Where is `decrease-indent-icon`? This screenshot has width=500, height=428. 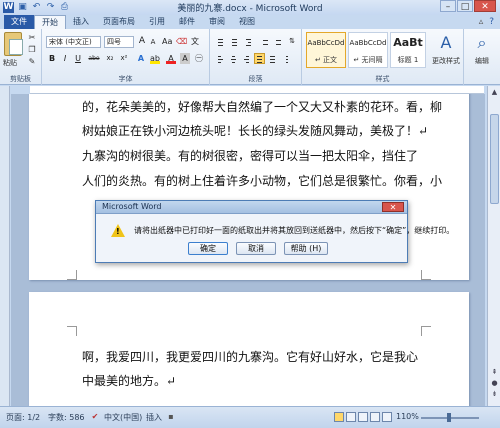
decrease-indent-icon is located at coordinates (265, 41).